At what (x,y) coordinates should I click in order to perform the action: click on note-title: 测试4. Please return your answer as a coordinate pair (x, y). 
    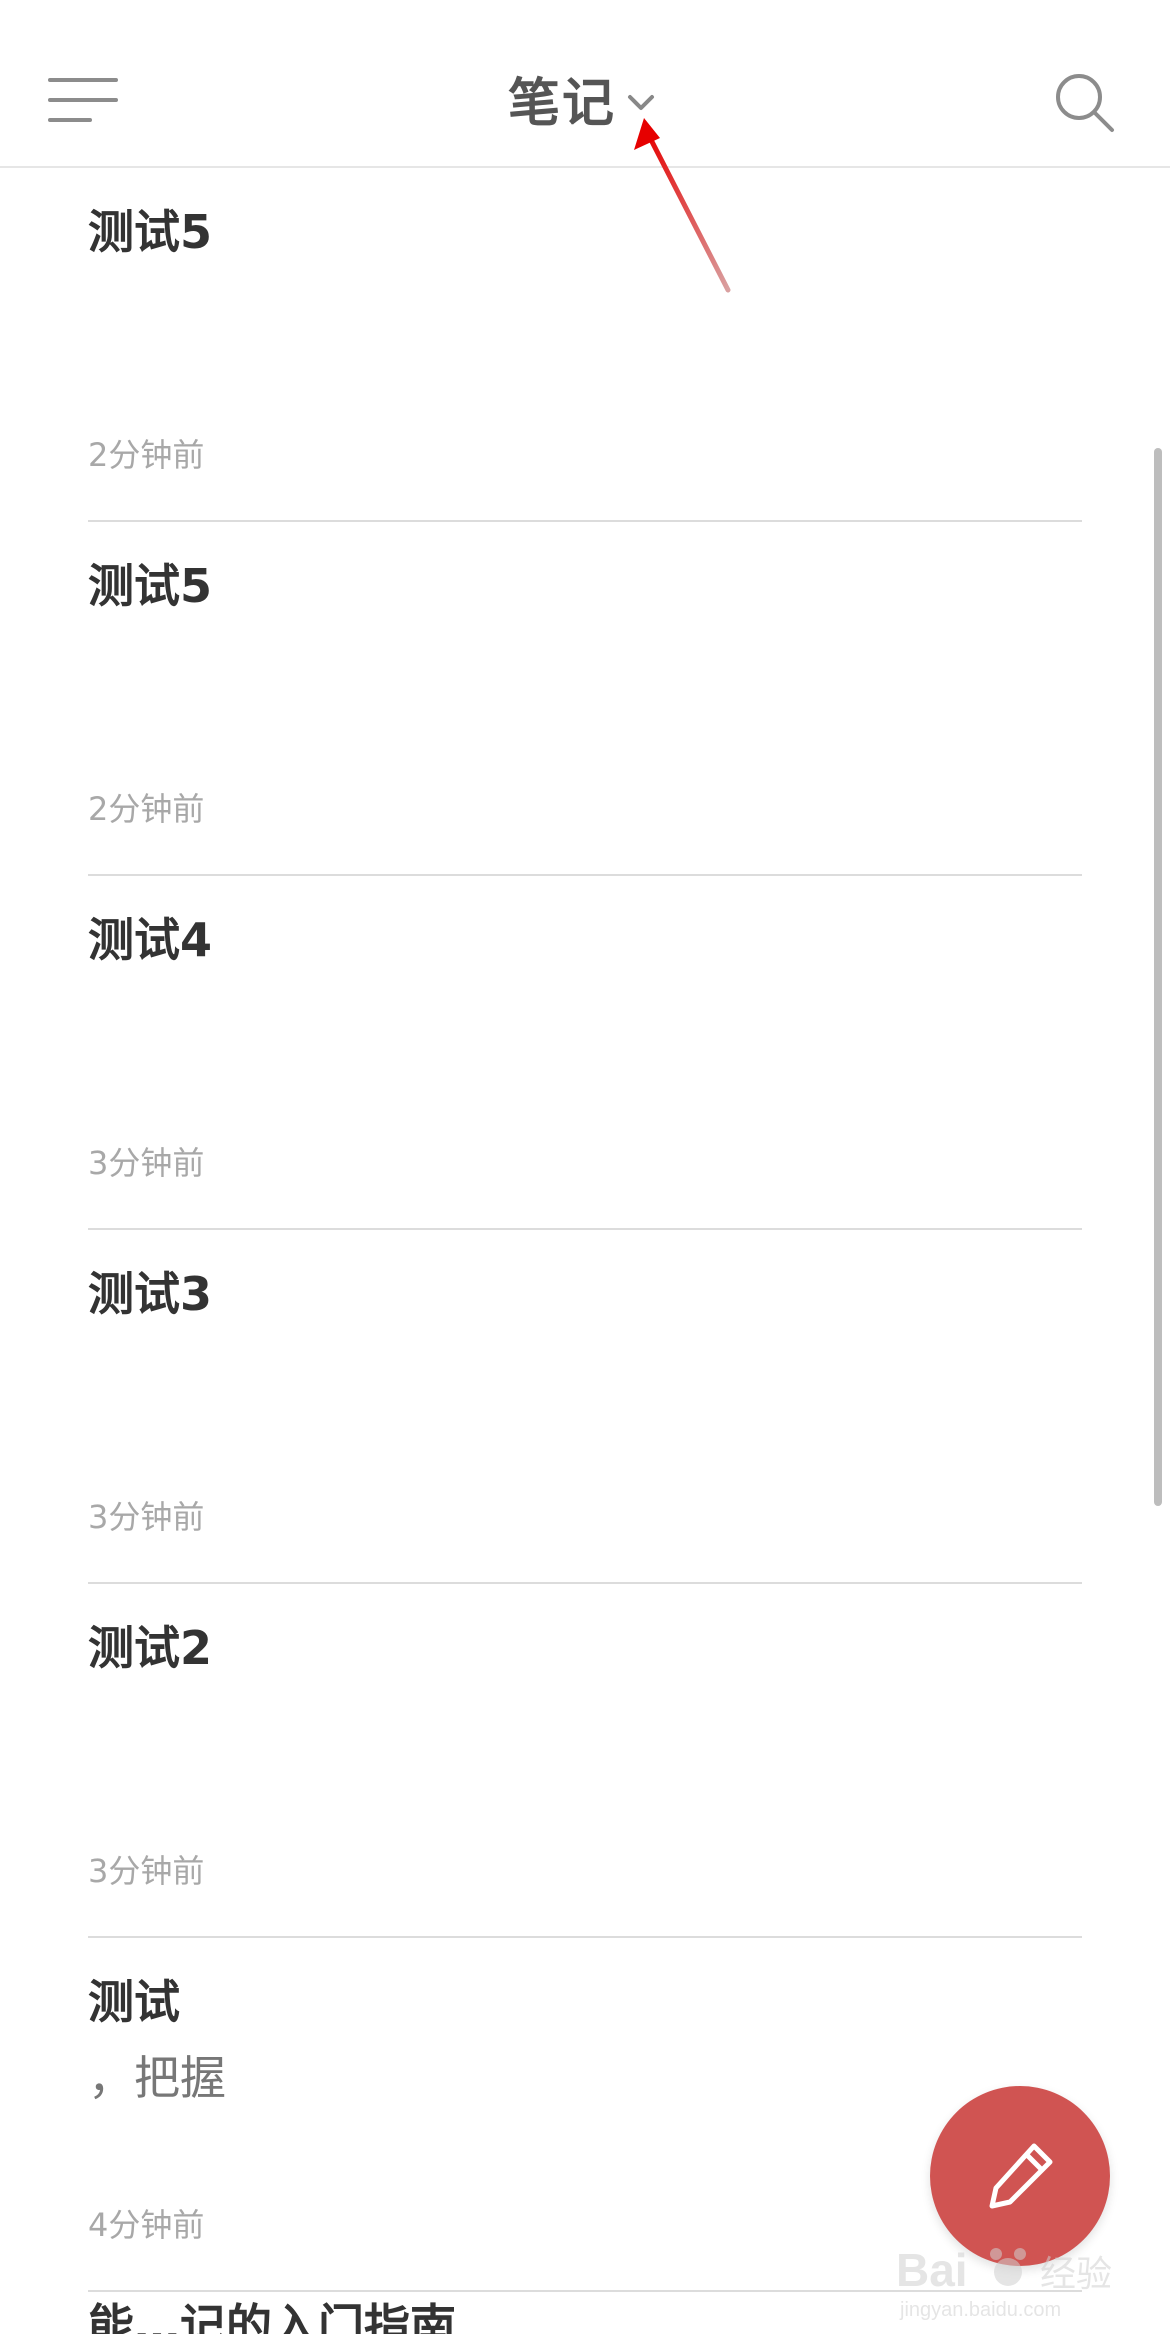
    Looking at the image, I should click on (150, 940).